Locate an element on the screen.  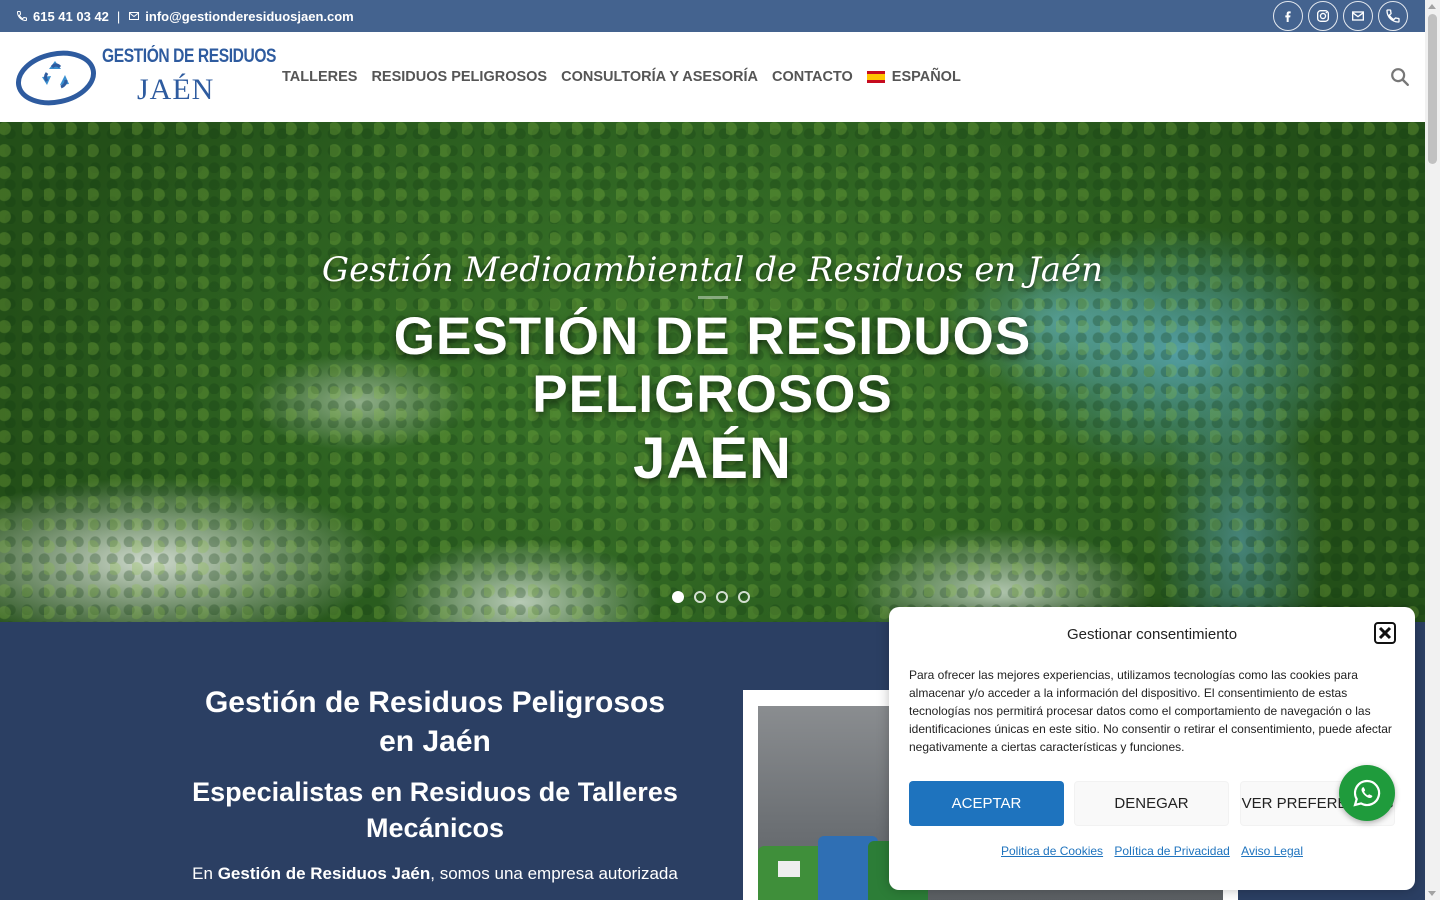
facebook-button is located at coordinates (1288, 16).